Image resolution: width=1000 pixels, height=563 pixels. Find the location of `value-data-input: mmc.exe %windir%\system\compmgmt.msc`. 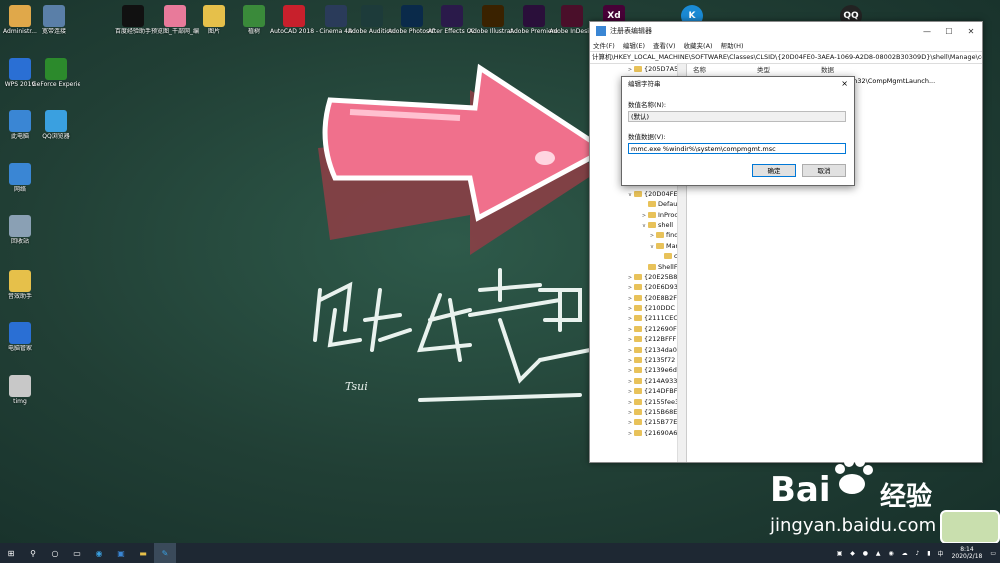

value-data-input: mmc.exe %windir%\system\compmgmt.msc is located at coordinates (737, 148).